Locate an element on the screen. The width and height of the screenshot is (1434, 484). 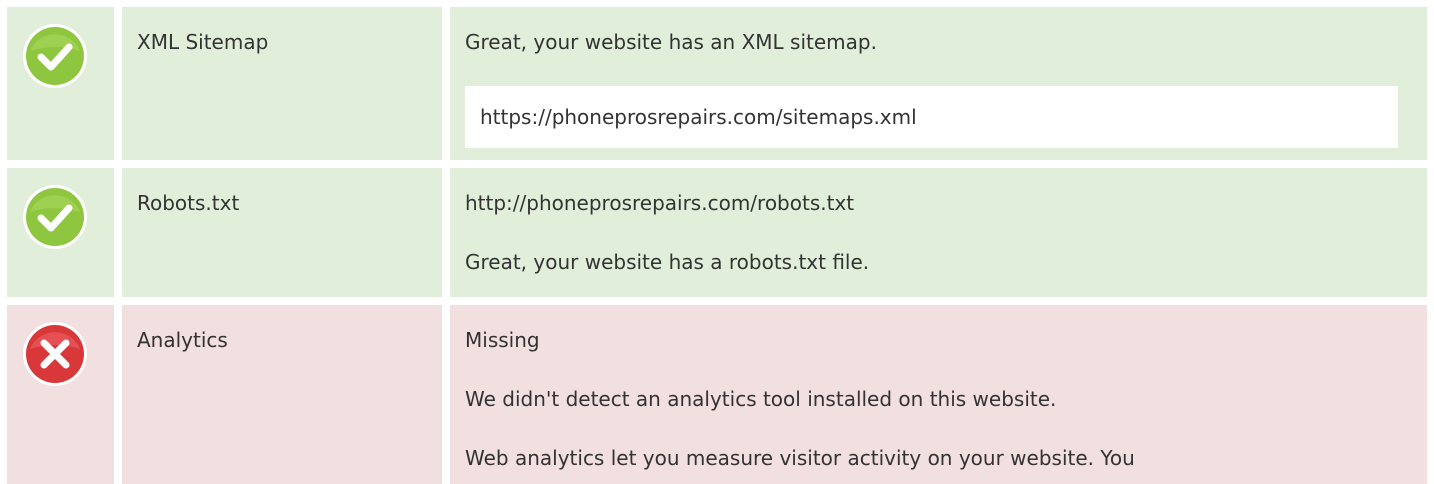
label-cell: Analytics is located at coordinates (282, 394).